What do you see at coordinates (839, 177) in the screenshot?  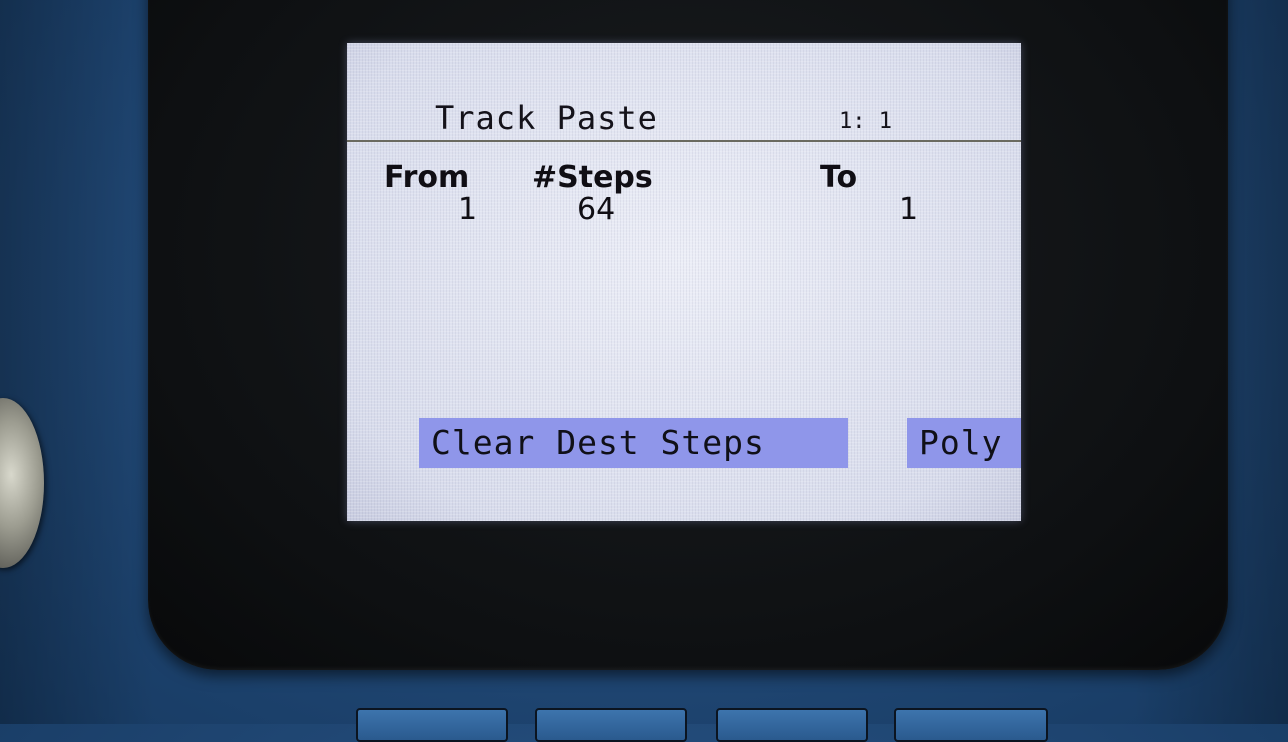 I see `to-label: To` at bounding box center [839, 177].